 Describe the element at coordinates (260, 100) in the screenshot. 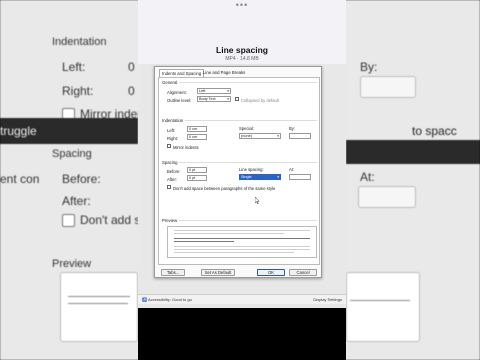

I see `collapsed-label: Collapsed by default` at that location.